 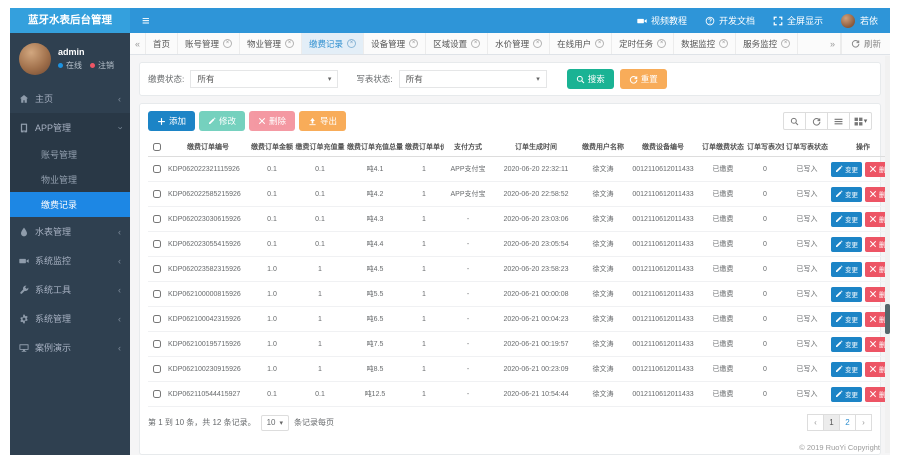 What do you see at coordinates (70, 204) in the screenshot?
I see `sidebar-subitem-3: 缴费记录` at bounding box center [70, 204].